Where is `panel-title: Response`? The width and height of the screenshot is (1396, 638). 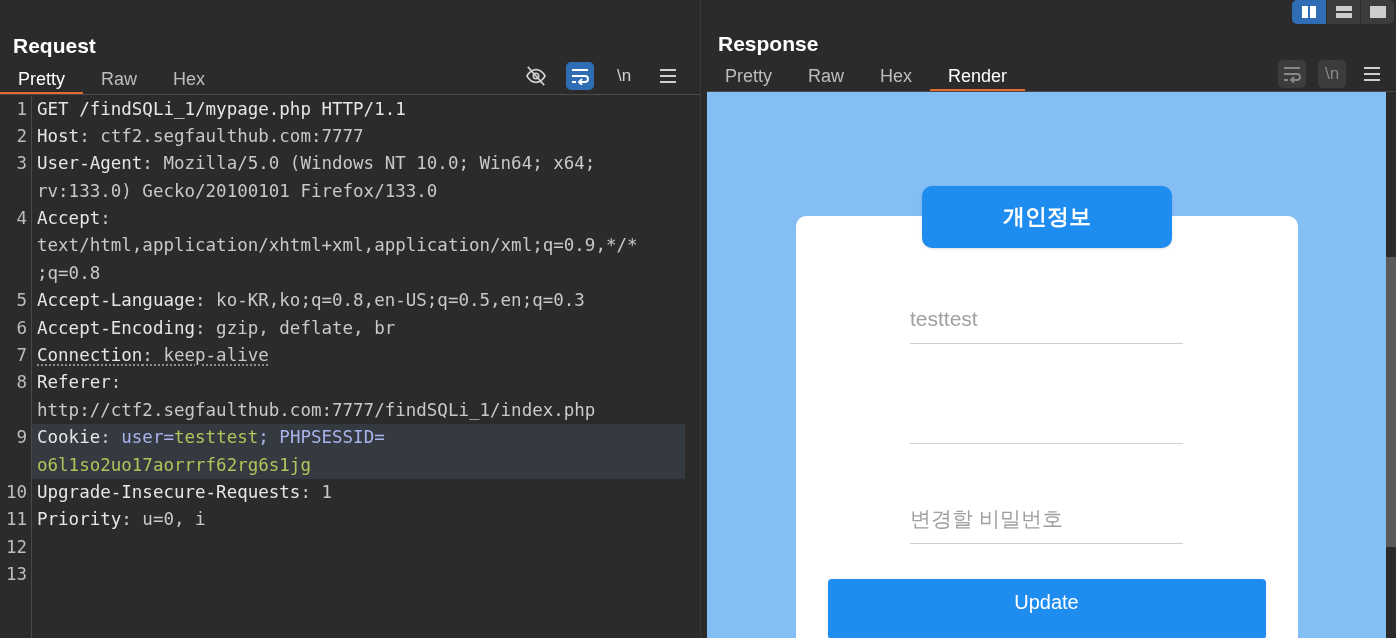
panel-title: Response is located at coordinates (768, 44).